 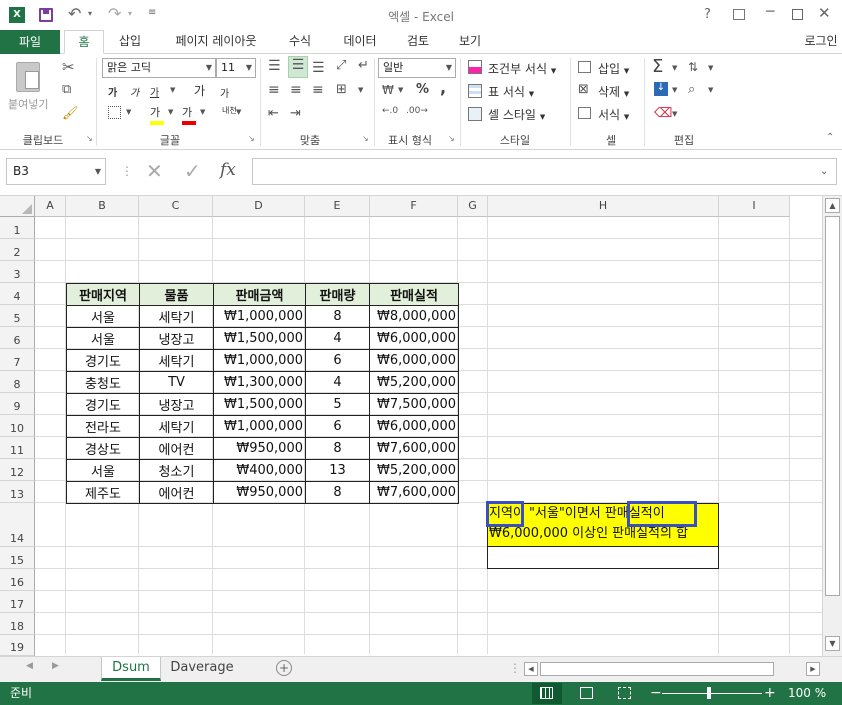 I want to click on font-size-combo: 11 ▼, so click(x=236, y=68).